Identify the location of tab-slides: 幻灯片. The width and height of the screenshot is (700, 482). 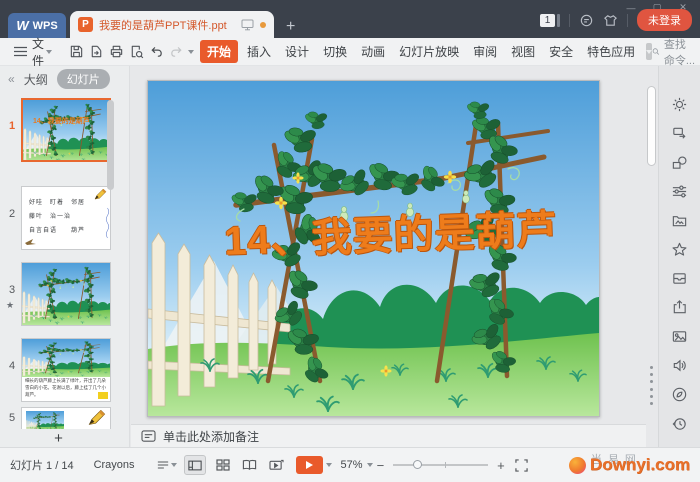
(83, 79).